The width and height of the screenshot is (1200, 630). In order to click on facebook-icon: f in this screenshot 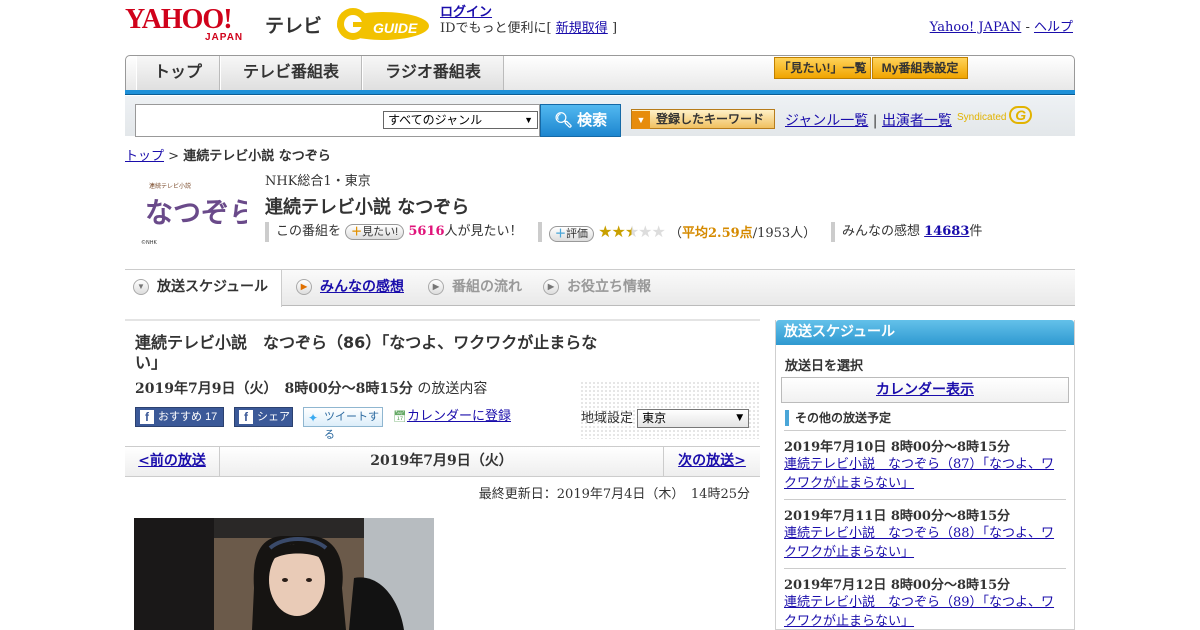, I will do `click(147, 417)`.